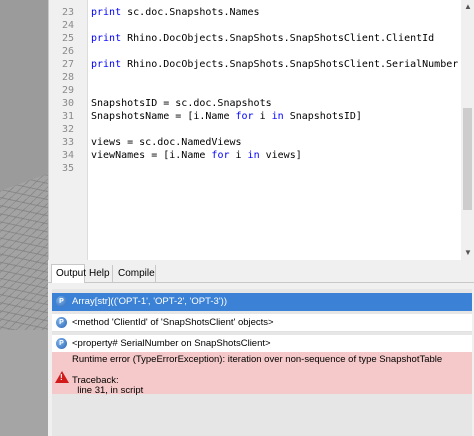 The height and width of the screenshot is (436, 474). What do you see at coordinates (467, 7) in the screenshot?
I see `scroll-up-icon: ▲` at bounding box center [467, 7].